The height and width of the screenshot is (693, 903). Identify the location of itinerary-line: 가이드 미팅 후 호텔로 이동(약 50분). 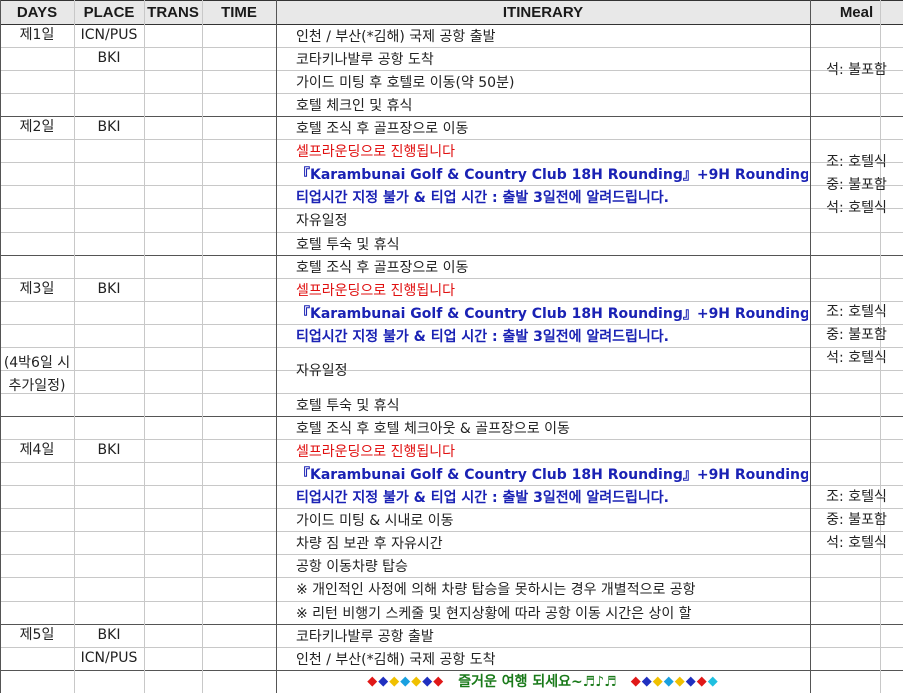
(405, 82).